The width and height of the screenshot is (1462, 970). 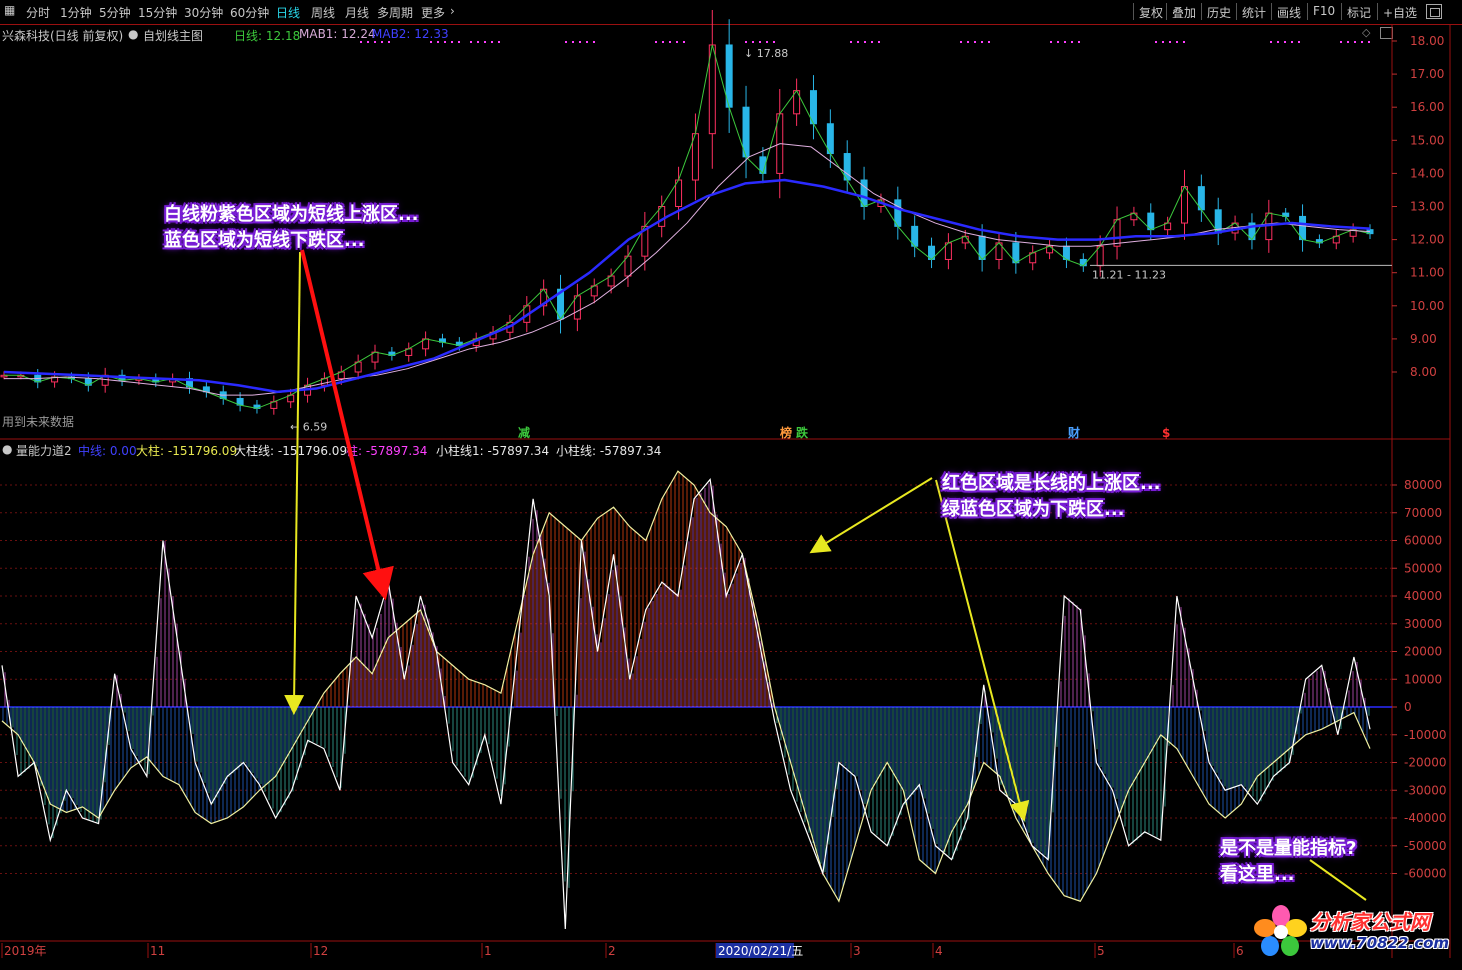 What do you see at coordinates (1280, 930) in the screenshot?
I see `flower-logo-icon` at bounding box center [1280, 930].